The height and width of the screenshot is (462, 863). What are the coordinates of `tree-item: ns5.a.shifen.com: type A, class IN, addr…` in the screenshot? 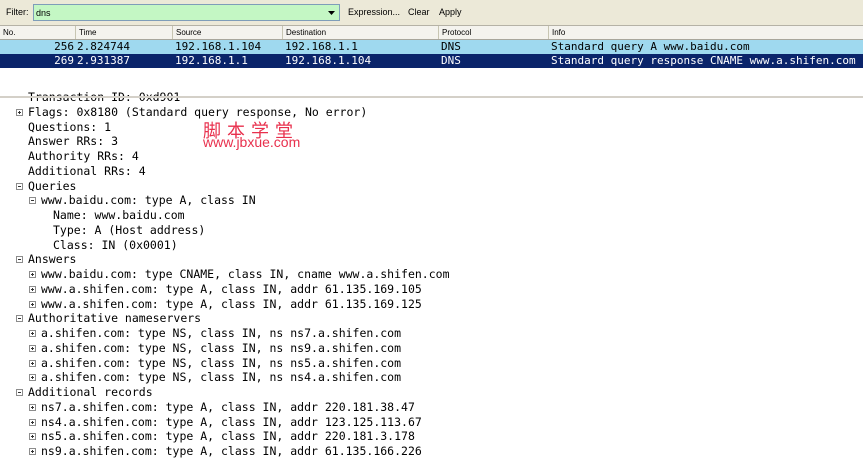 It's located at (431, 436).